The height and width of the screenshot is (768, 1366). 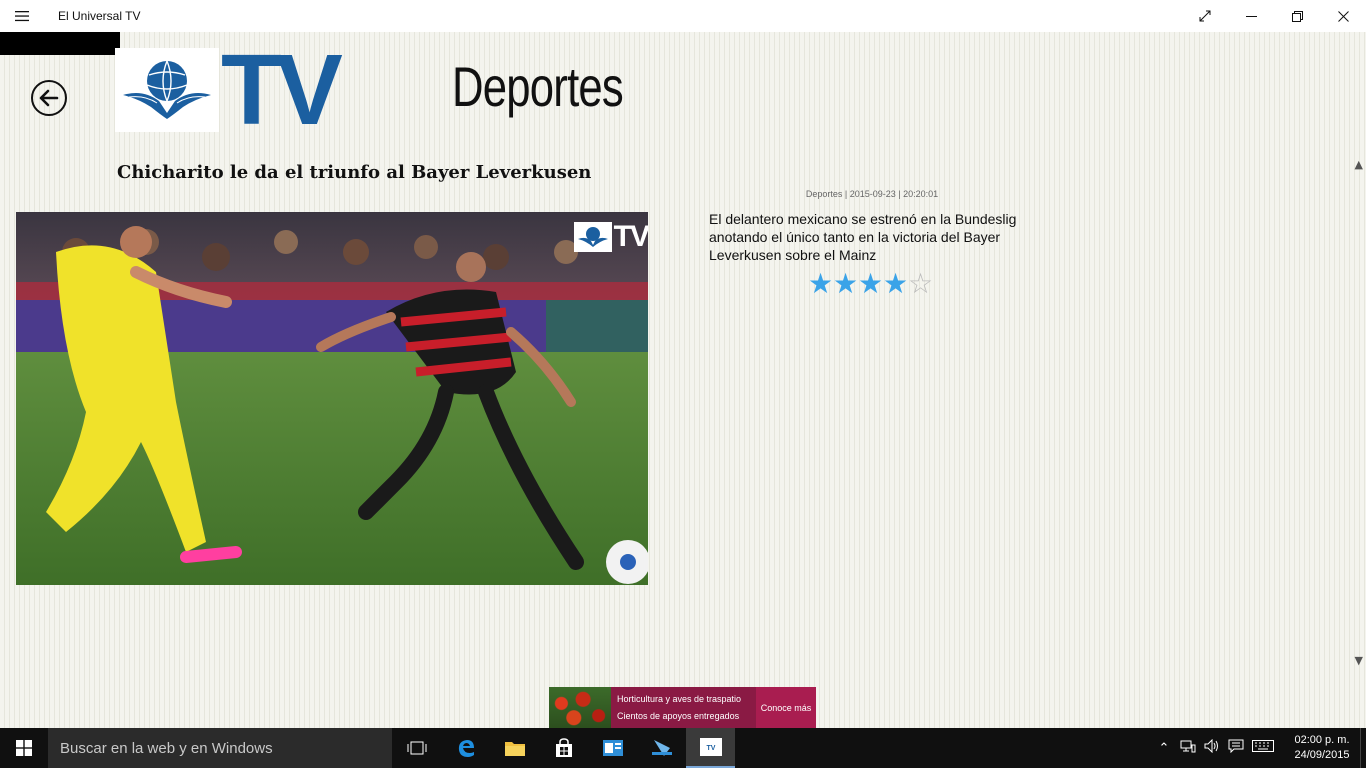 I want to click on restore-icon, so click(x=1297, y=16).